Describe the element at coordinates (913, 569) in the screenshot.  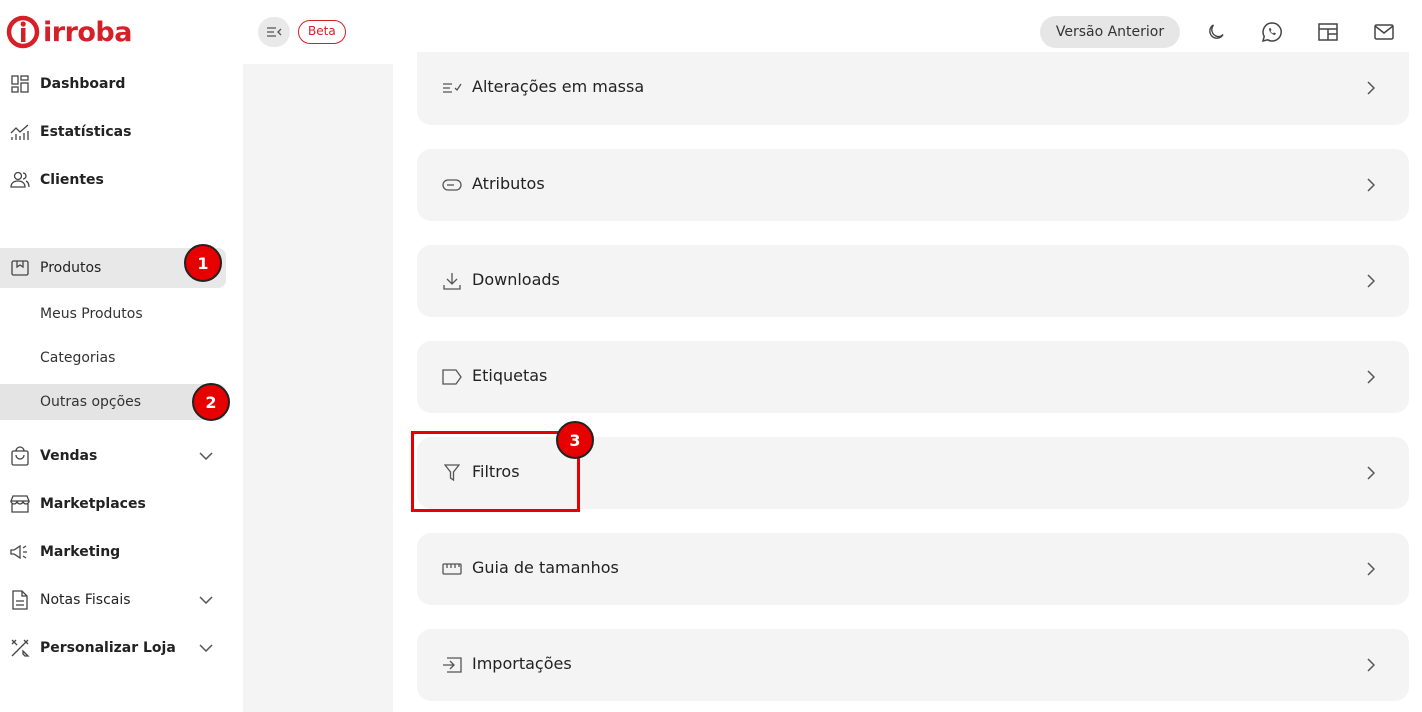
I see `option-card-guia-de-tamanhos: Guia de tamanhos` at that location.